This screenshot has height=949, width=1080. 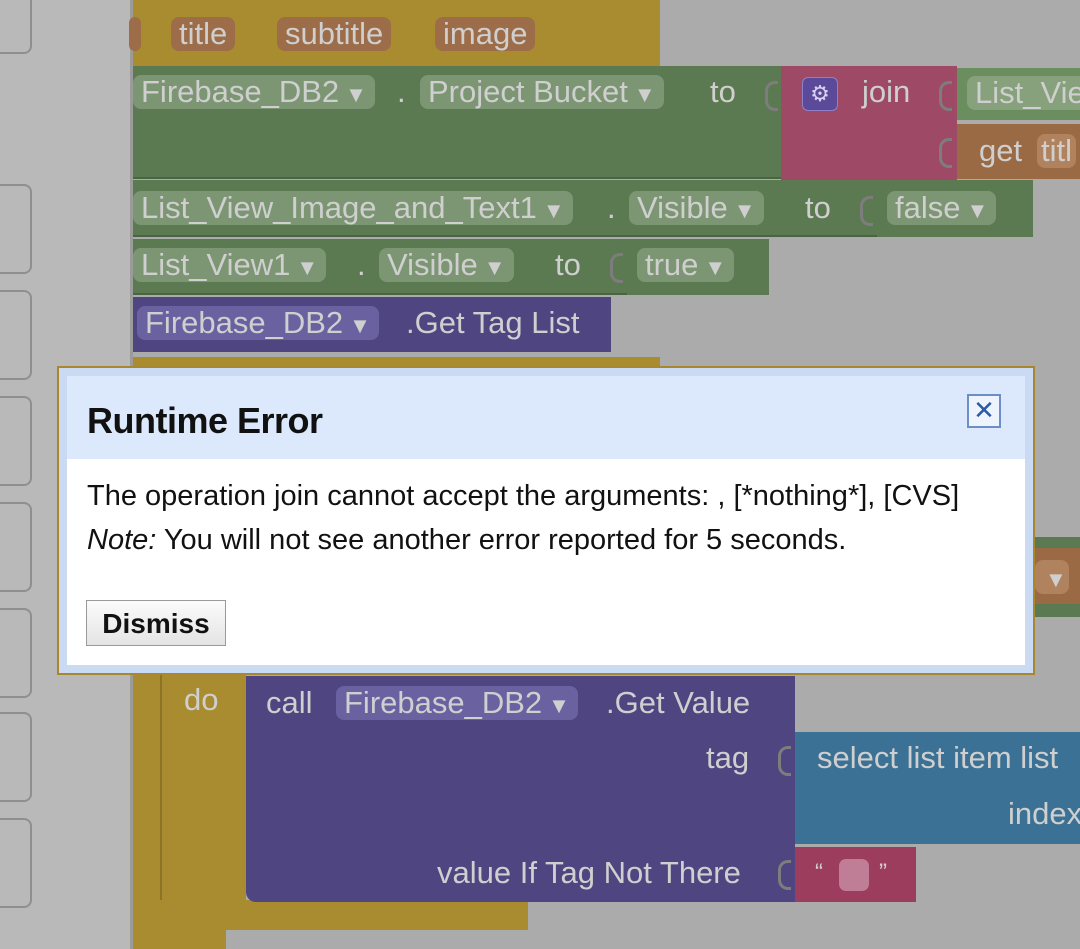 I want to click on component-name: List_View1, so click(x=216, y=264).